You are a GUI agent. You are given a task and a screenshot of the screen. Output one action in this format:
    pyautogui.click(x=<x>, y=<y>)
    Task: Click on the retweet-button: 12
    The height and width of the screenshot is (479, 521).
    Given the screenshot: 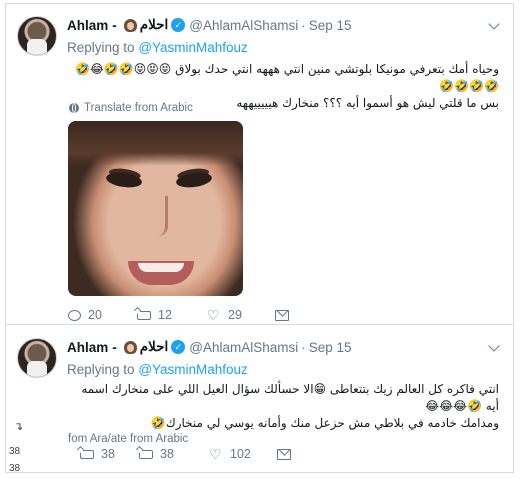 What is the action you would take?
    pyautogui.click(x=172, y=315)
    